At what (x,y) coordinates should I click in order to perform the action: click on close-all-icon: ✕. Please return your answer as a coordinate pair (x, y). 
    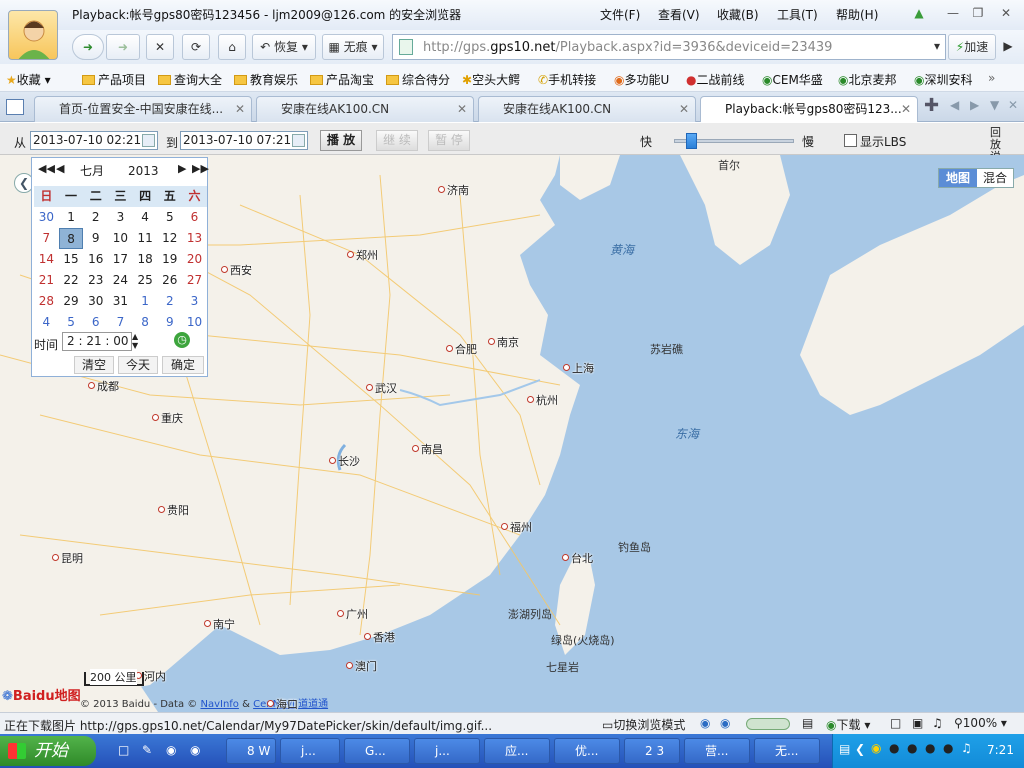
    Looking at the image, I should click on (1013, 105).